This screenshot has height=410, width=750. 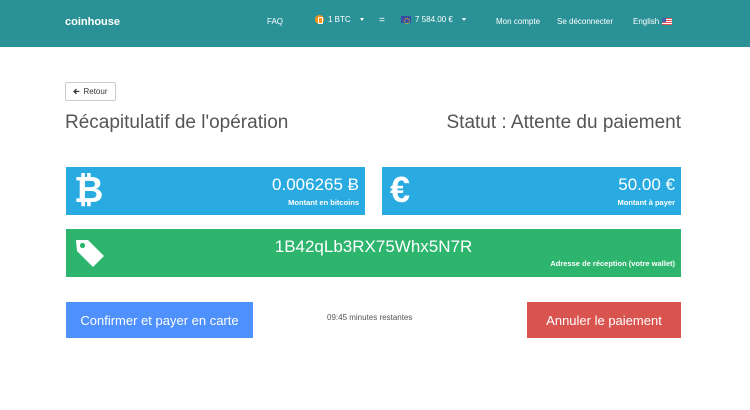 I want to click on eur-amount-select: 7 584.00 €, so click(x=433, y=19).